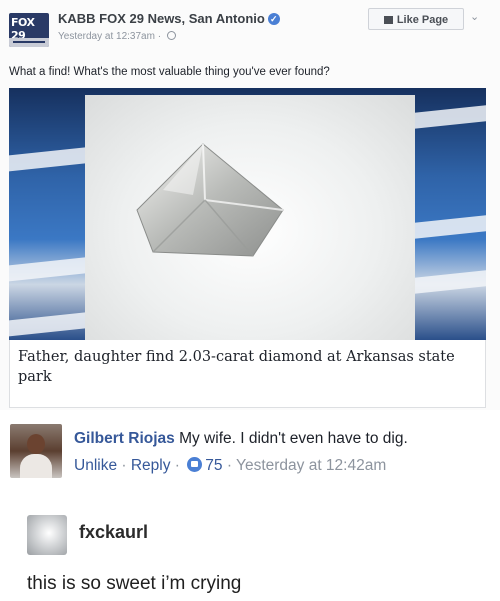  What do you see at coordinates (151, 465) in the screenshot?
I see `reply-link: Reply` at bounding box center [151, 465].